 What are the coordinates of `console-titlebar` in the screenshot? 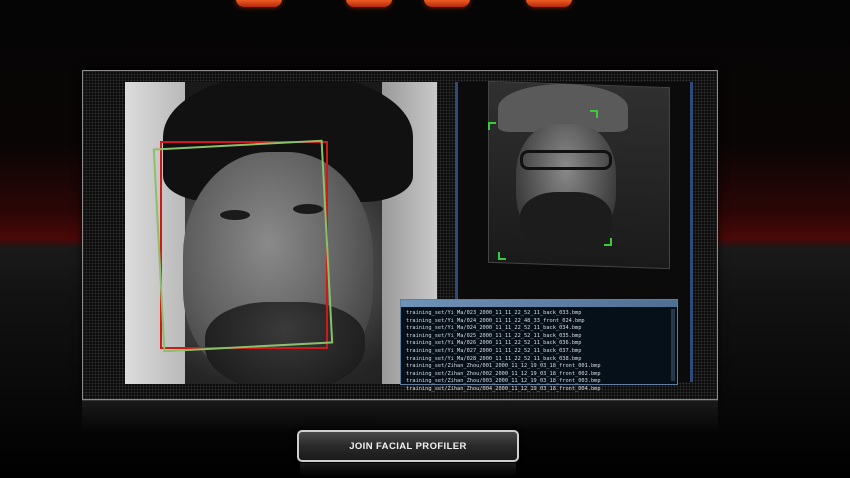 It's located at (539, 303).